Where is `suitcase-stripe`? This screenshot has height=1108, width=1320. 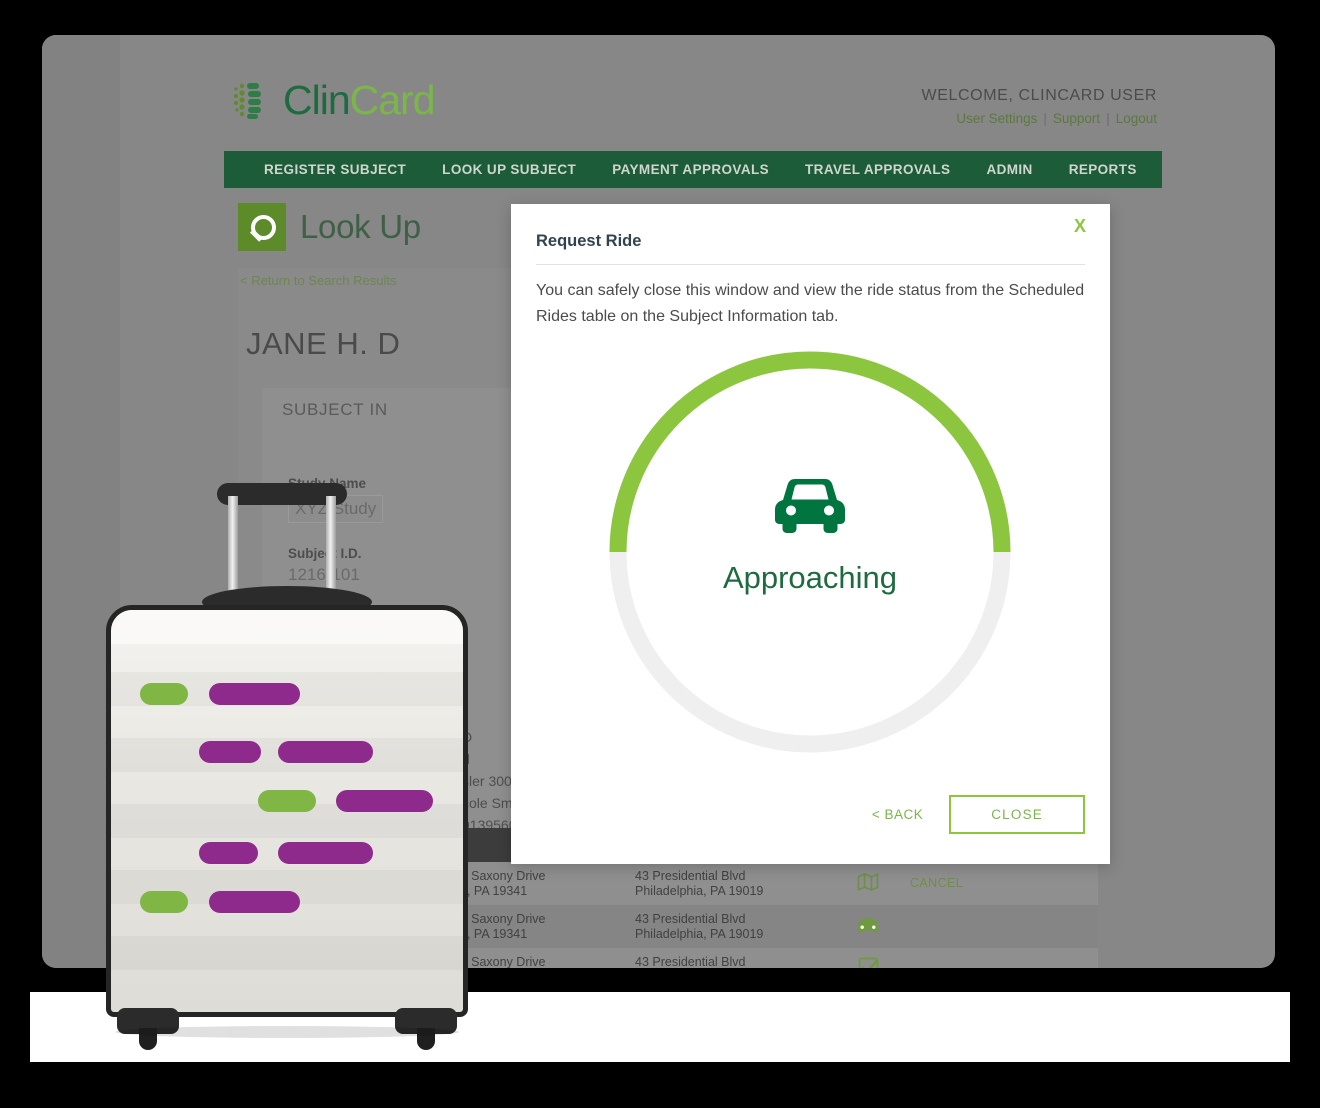
suitcase-stripe is located at coordinates (287, 953).